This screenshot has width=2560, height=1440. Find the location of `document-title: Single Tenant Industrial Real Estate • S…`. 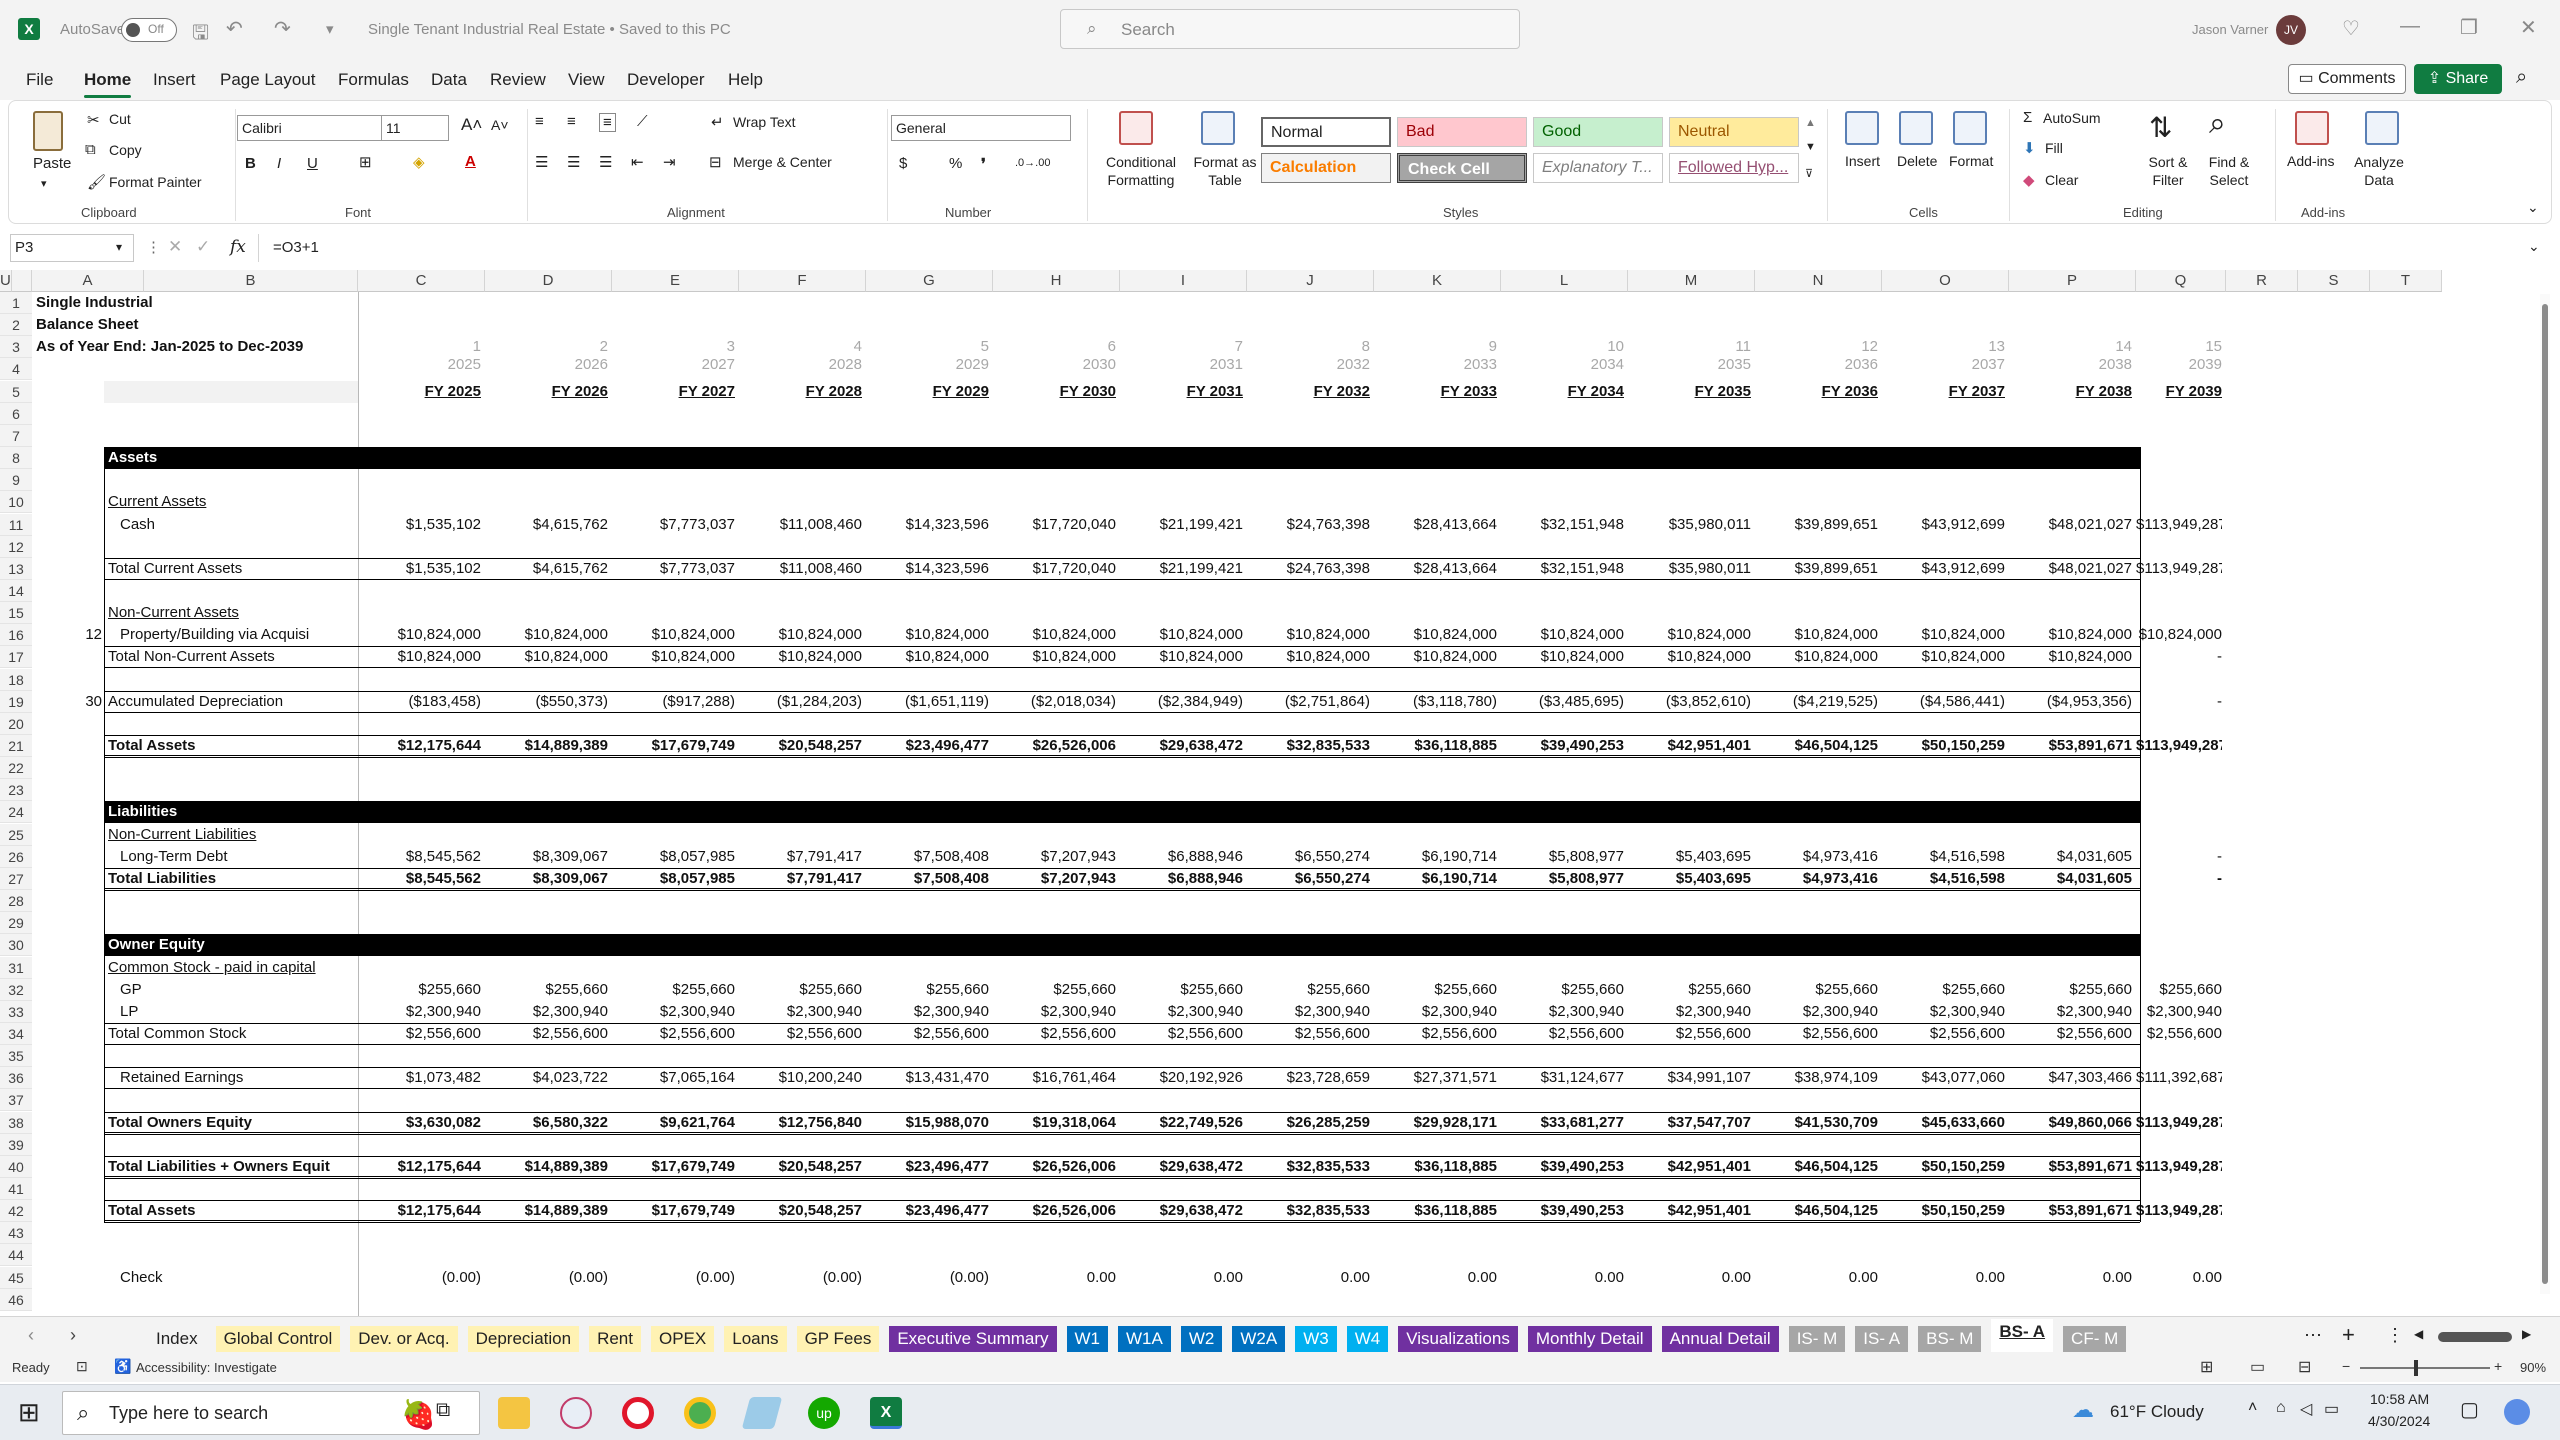

document-title: Single Tenant Industrial Real Estate • S… is located at coordinates (549, 29).